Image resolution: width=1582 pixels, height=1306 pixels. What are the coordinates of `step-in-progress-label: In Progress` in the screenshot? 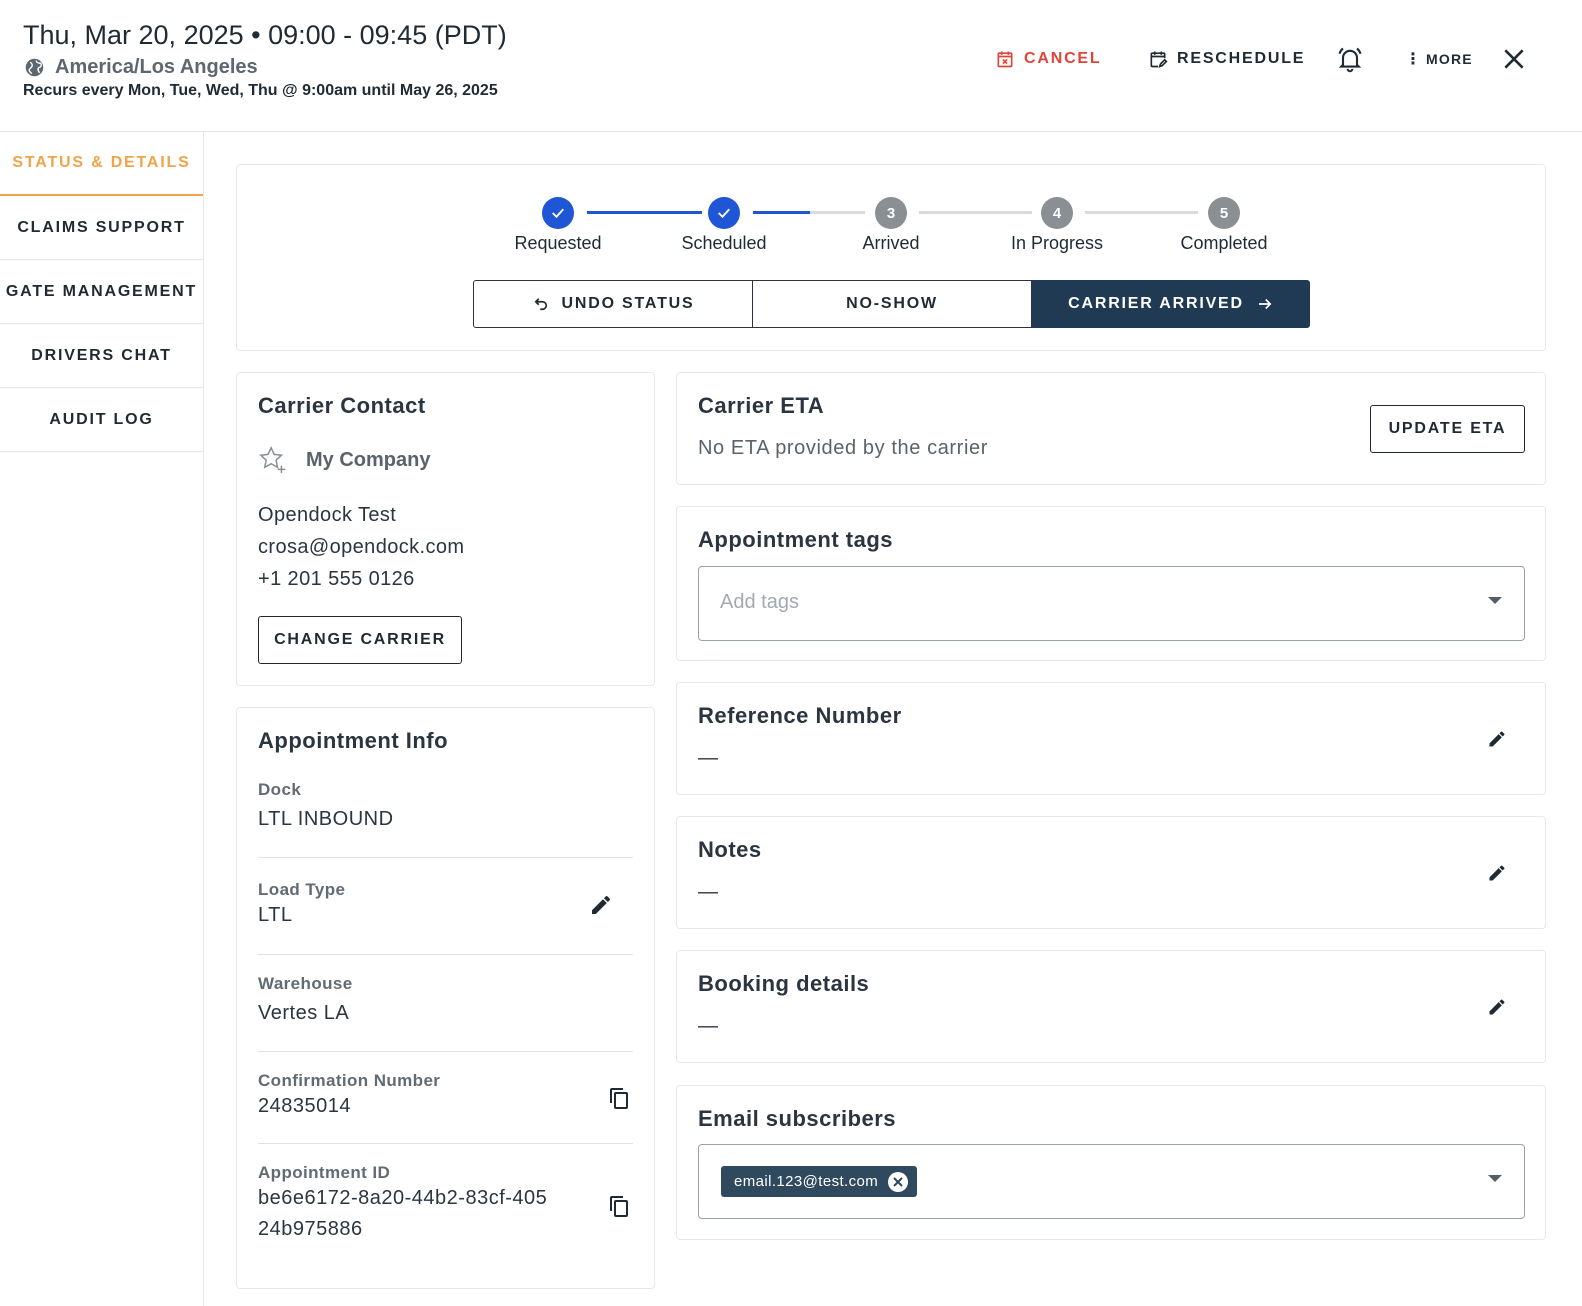 It's located at (1057, 243).